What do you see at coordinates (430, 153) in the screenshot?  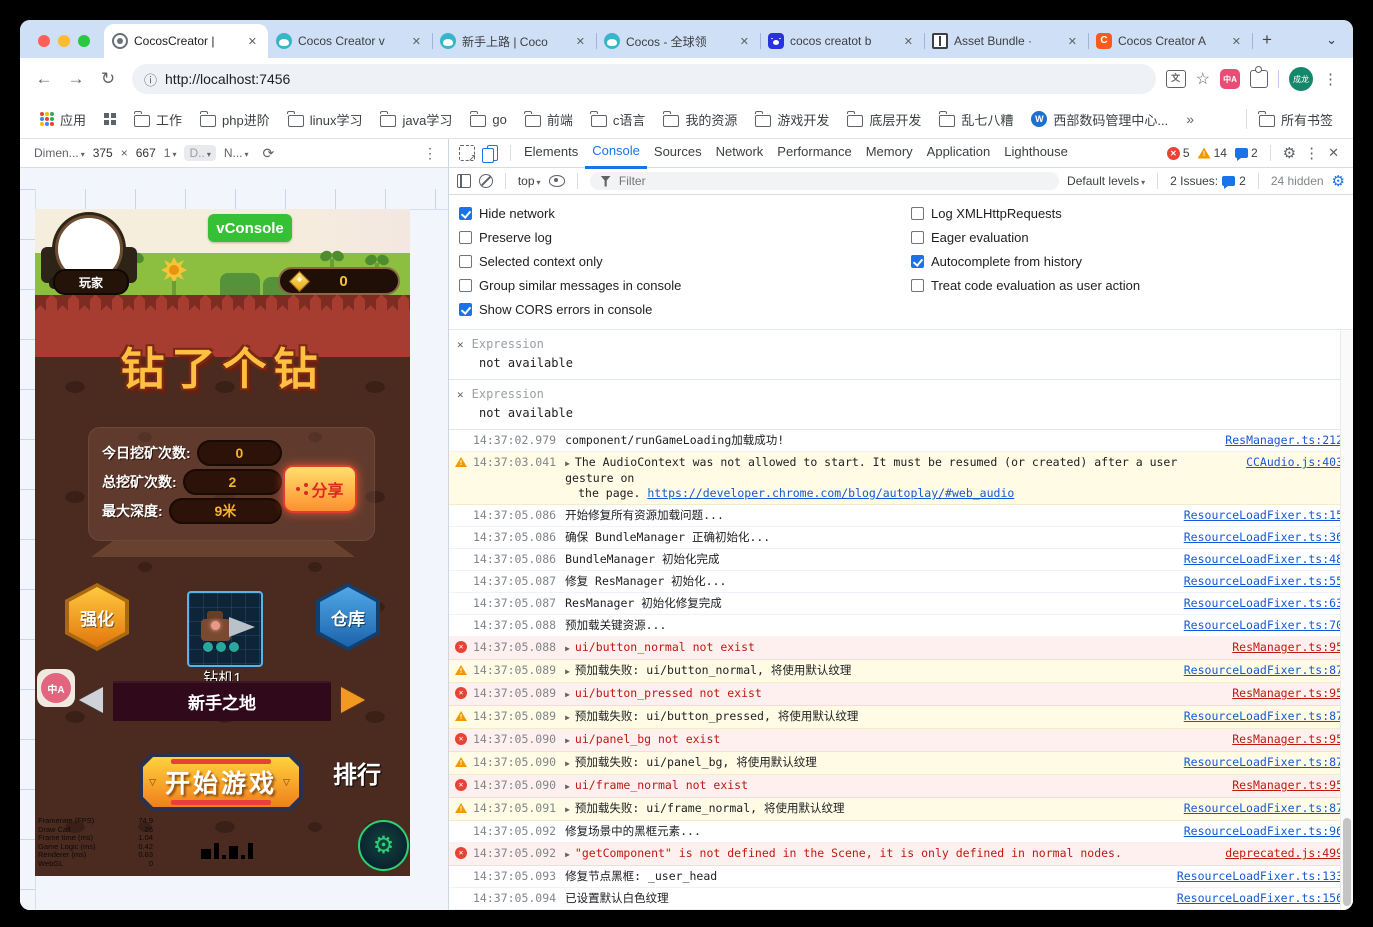 I see `device-toolbar-menu-icon: ⋮` at bounding box center [430, 153].